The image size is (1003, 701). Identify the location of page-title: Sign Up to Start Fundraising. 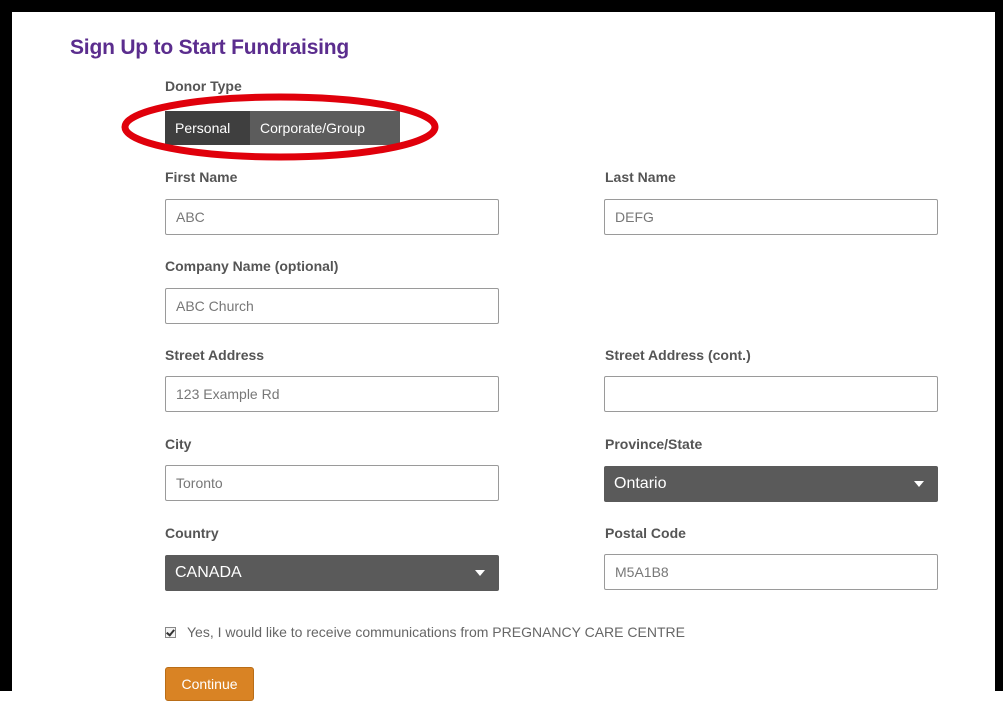
(210, 47).